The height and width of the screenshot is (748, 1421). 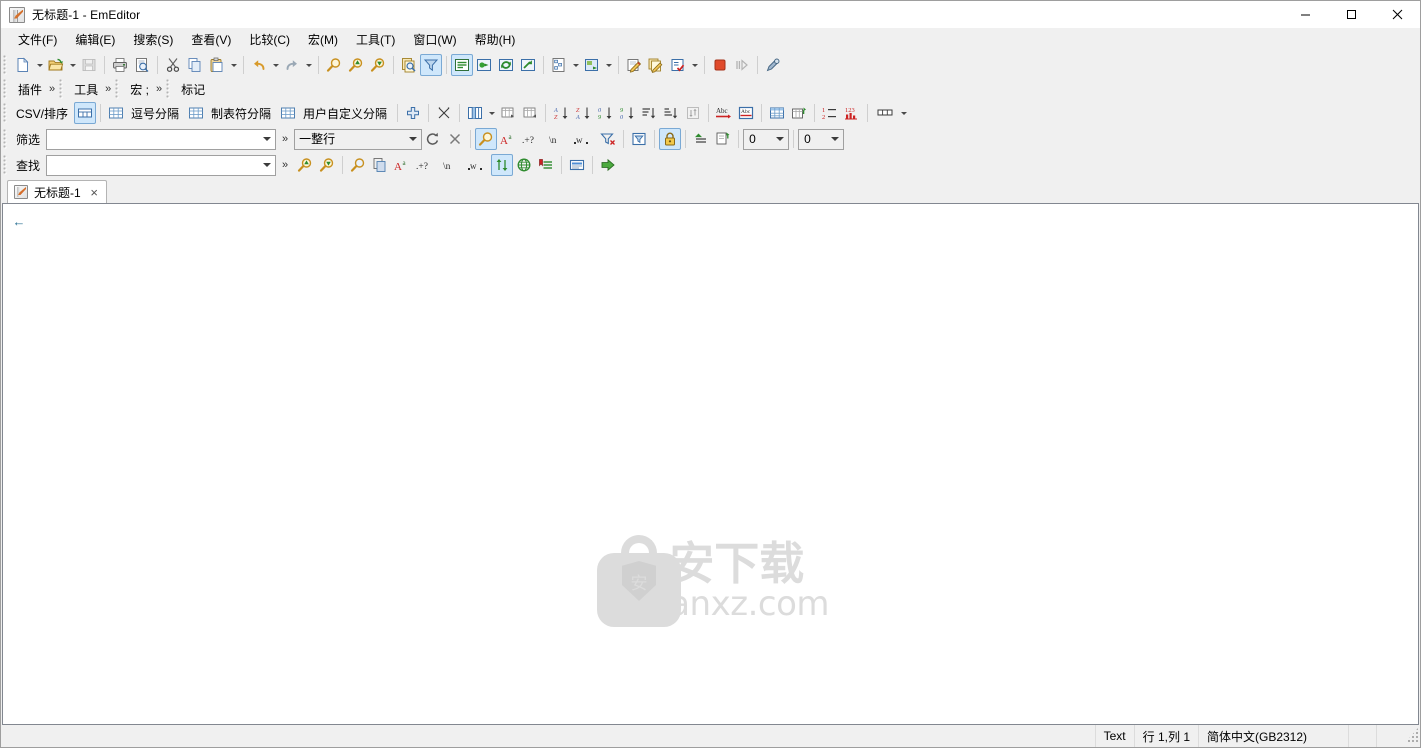 What do you see at coordinates (288, 113) in the screenshot?
I see `csv-custom-icon` at bounding box center [288, 113].